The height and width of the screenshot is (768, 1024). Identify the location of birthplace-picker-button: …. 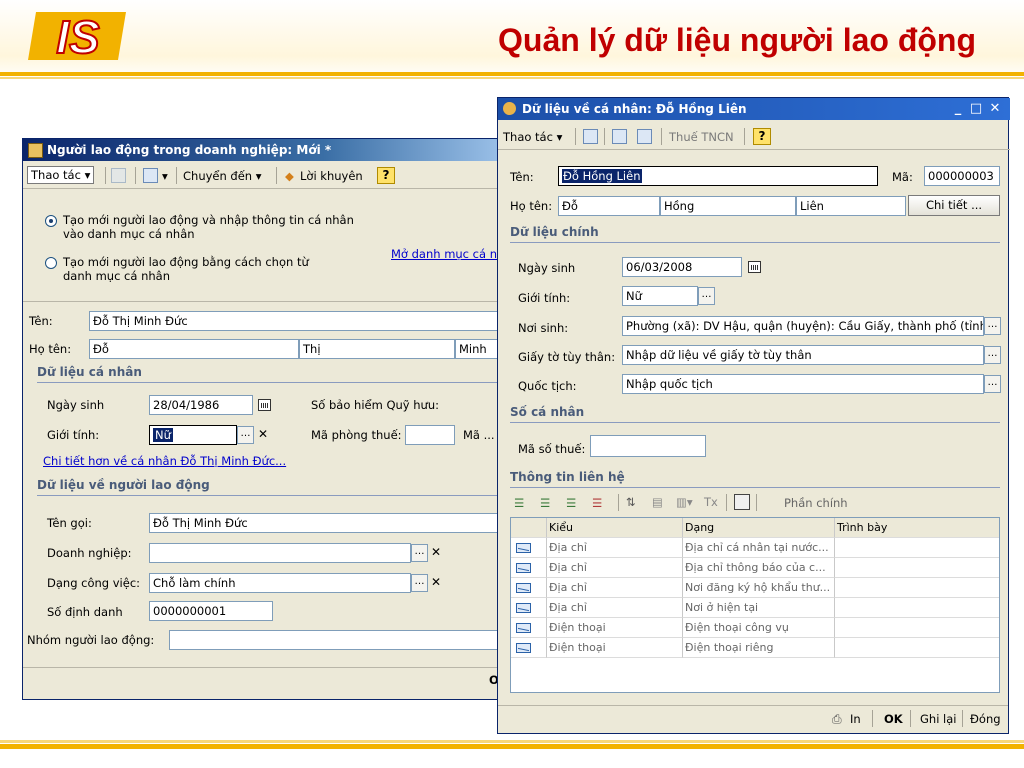
(992, 326).